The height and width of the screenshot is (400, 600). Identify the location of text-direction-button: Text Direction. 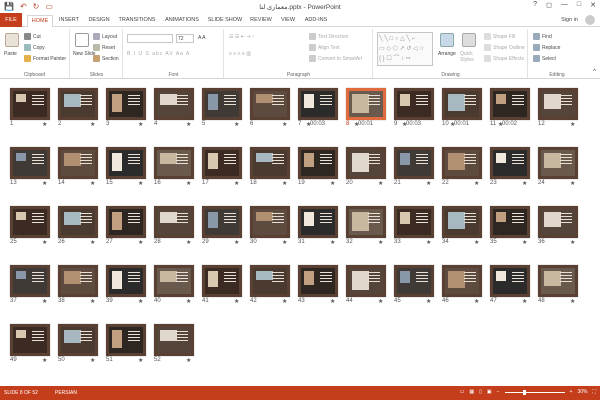
(328, 36).